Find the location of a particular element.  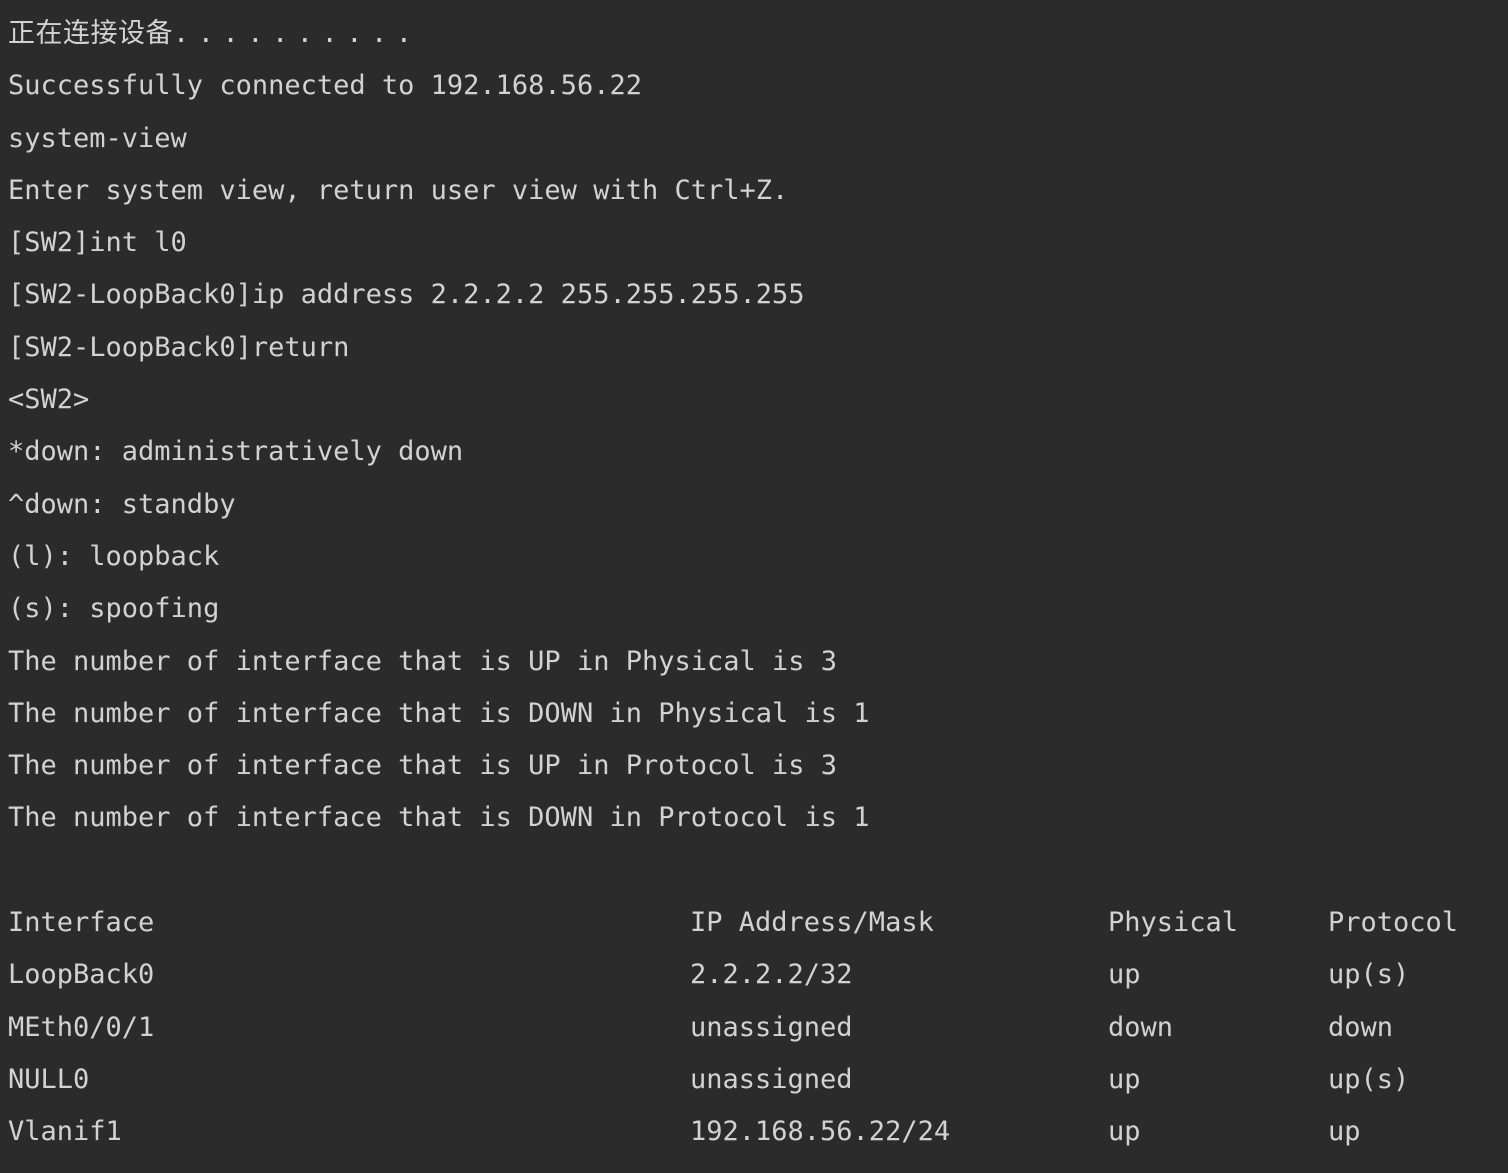

cell-interface: Vlanif1 is located at coordinates (65, 1132).